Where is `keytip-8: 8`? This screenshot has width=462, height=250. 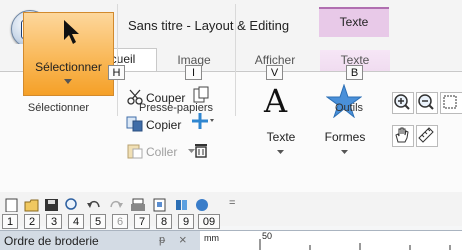 keytip-8: 8 is located at coordinates (164, 221).